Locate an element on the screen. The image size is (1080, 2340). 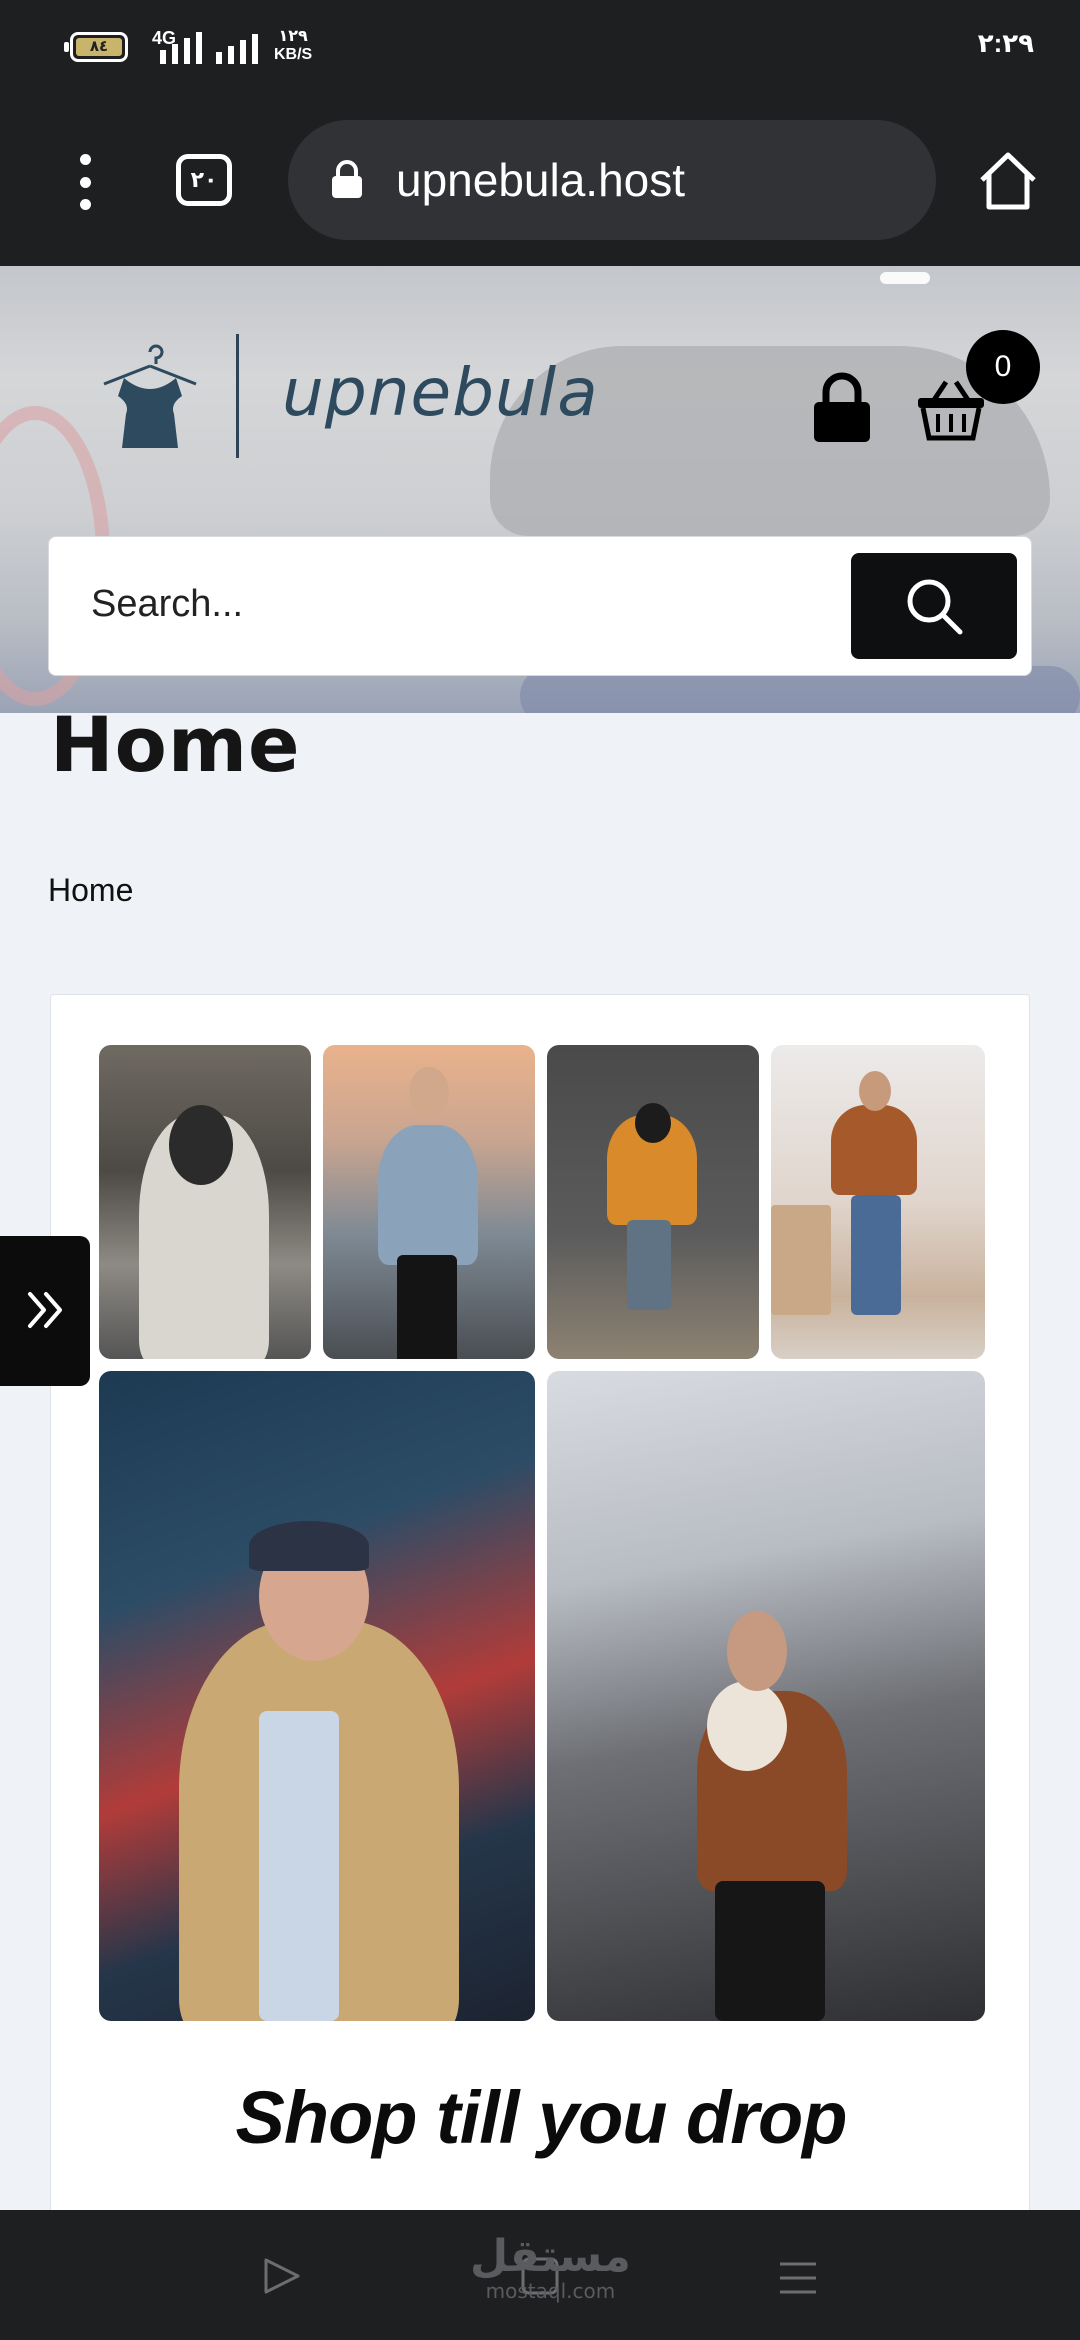
battery-level: ٨٤ is located at coordinates (99, 47).